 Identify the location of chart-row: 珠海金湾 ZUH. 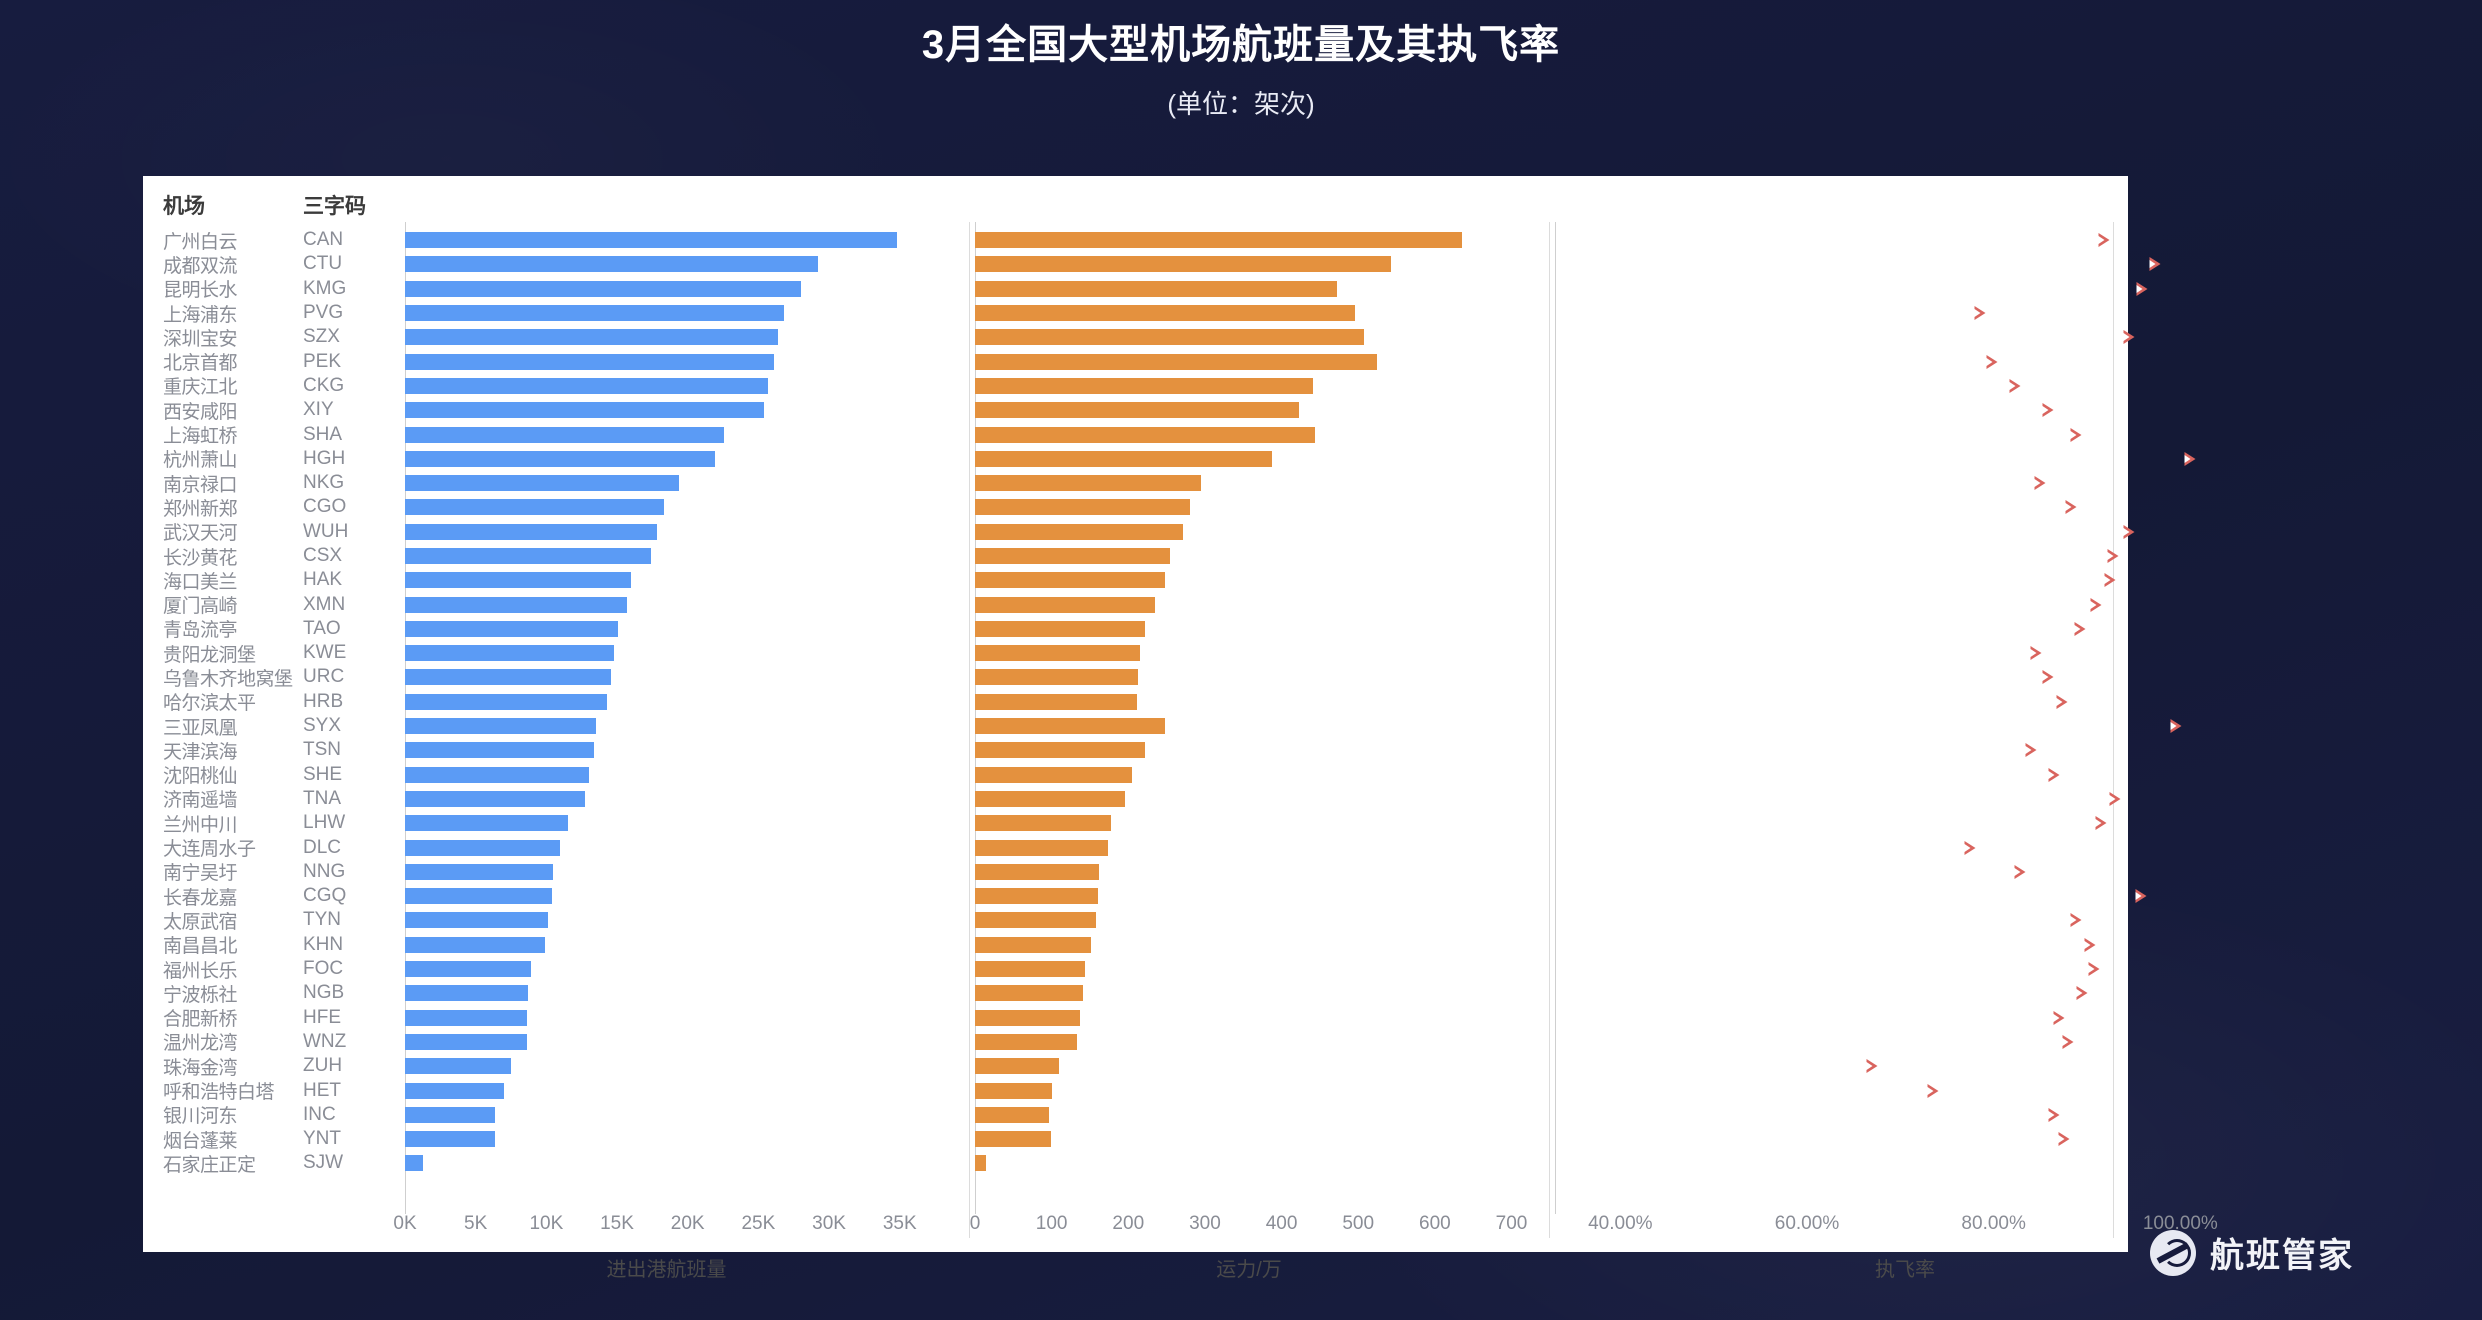
(1135, 1066).